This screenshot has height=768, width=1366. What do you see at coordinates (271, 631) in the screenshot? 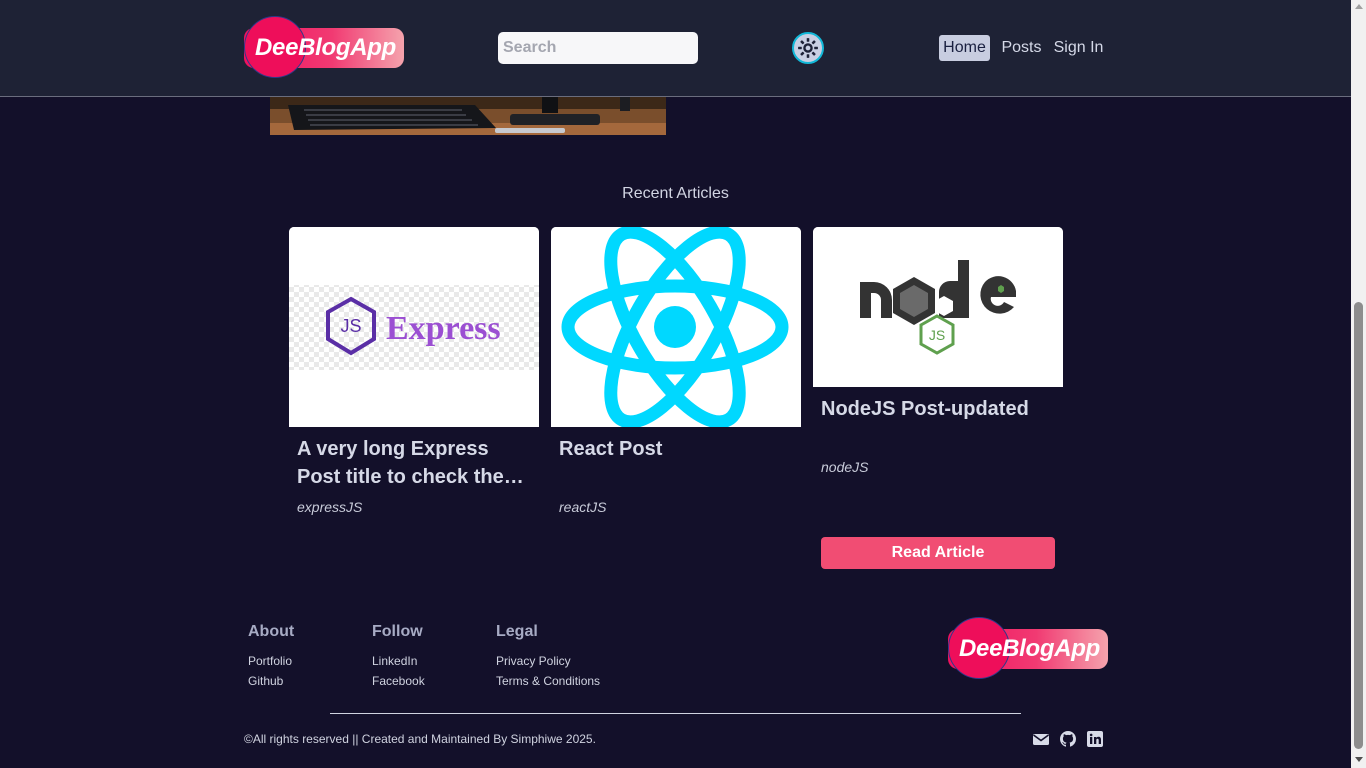
I see `footer-about-title: About` at bounding box center [271, 631].